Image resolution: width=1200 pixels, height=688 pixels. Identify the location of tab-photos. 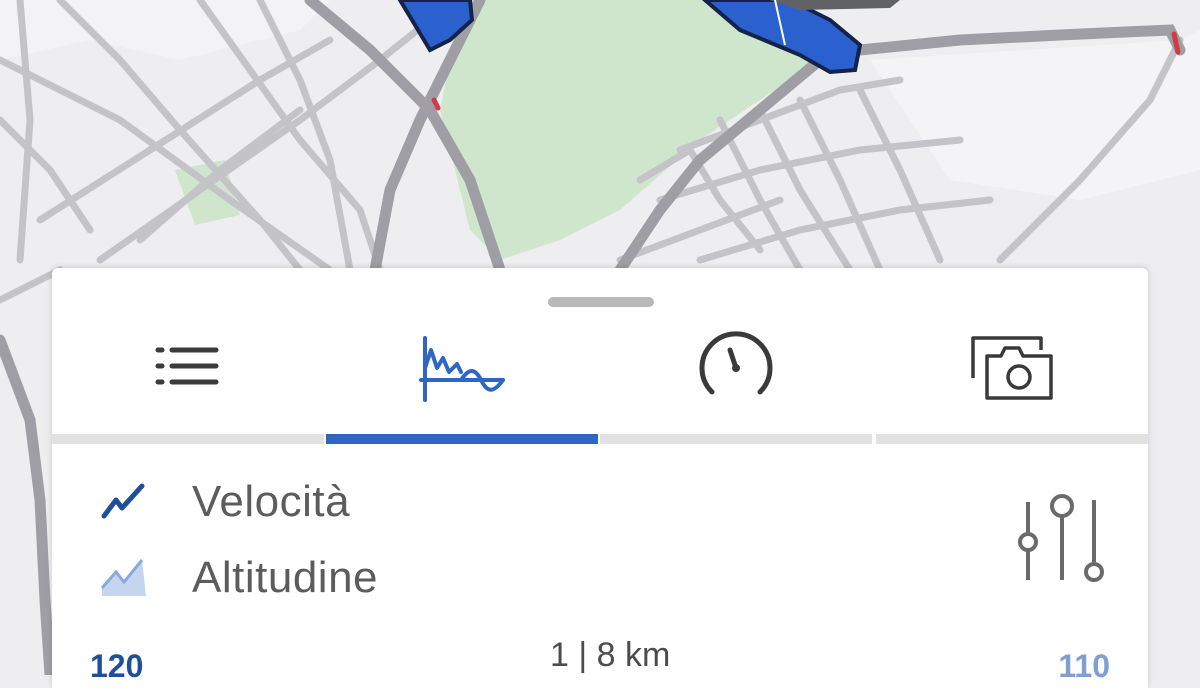
(1012, 381).